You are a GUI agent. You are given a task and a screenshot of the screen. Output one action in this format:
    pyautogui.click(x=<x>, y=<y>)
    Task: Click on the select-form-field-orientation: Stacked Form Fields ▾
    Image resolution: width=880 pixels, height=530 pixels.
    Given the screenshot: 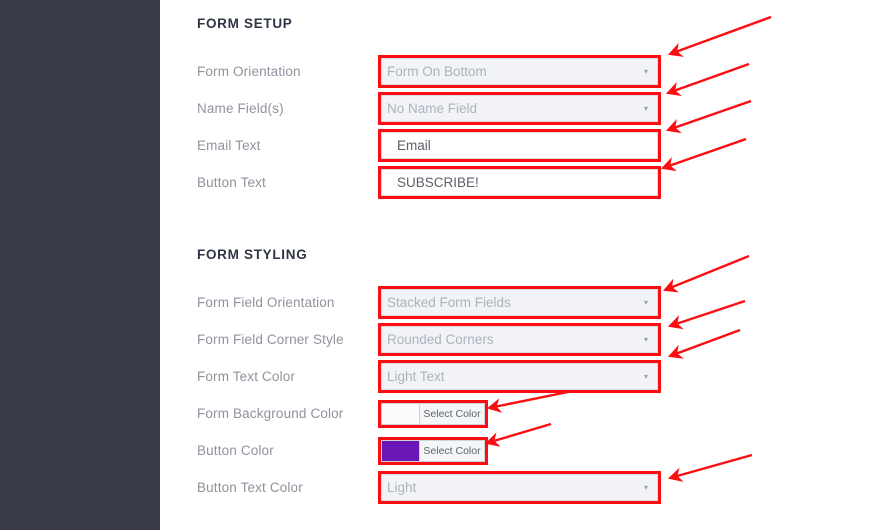 What is the action you would take?
    pyautogui.click(x=519, y=302)
    